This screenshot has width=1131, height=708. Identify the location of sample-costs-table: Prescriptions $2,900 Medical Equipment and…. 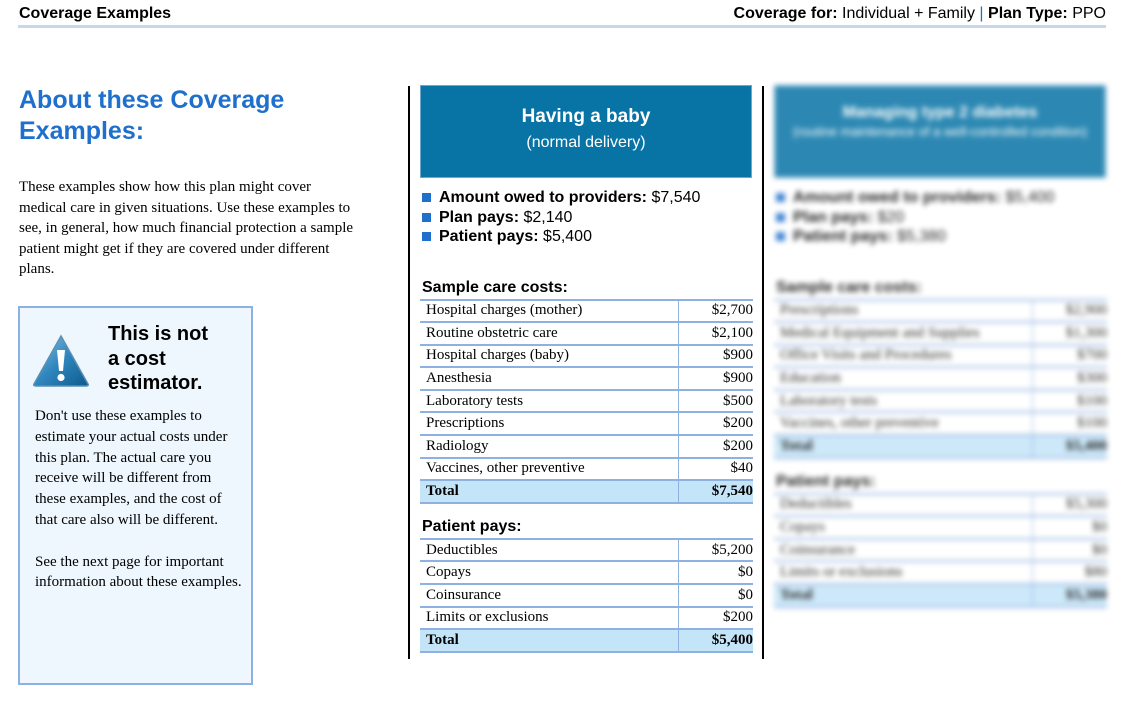
(940, 378).